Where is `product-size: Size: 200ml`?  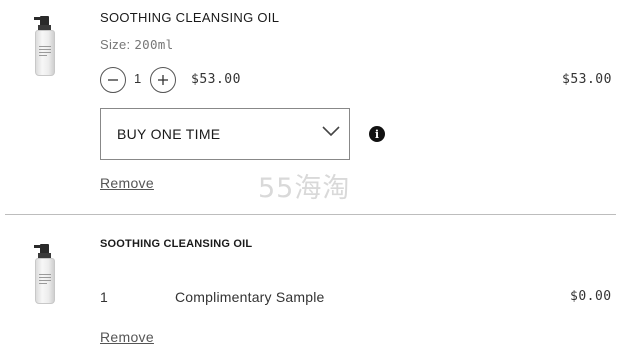
product-size: Size: 200ml is located at coordinates (136, 44).